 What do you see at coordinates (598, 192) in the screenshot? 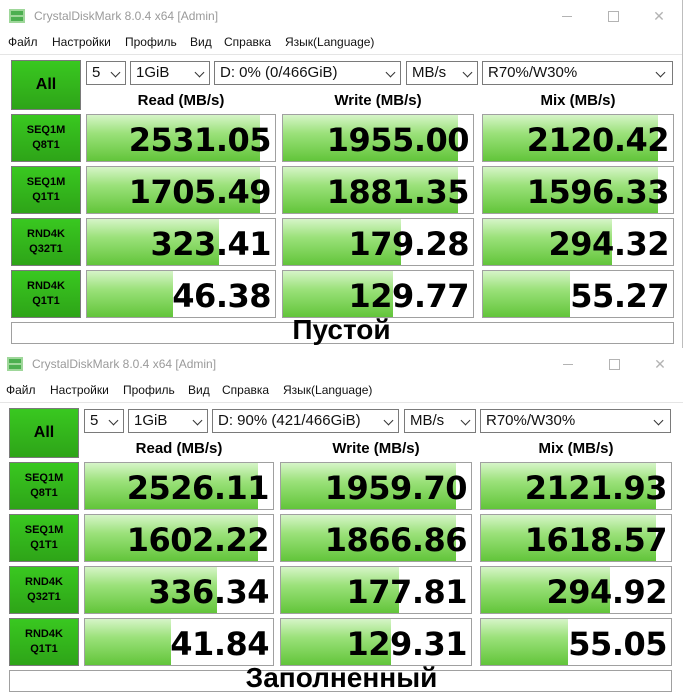
I see `mix-value: 1596.33` at bounding box center [598, 192].